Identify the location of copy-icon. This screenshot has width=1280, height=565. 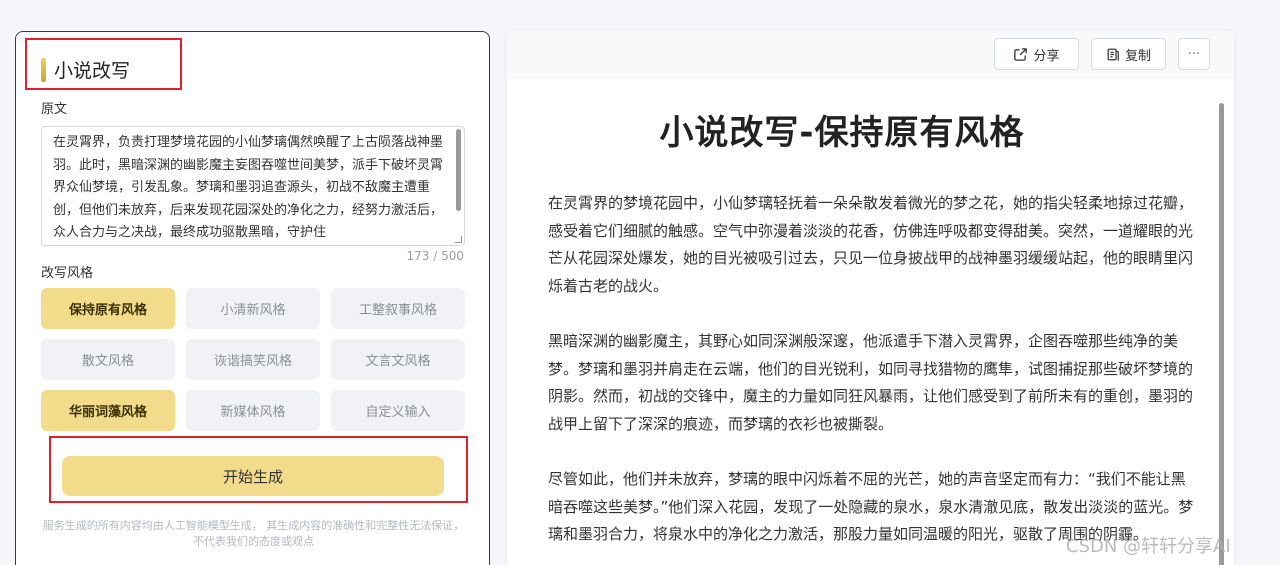
(1113, 54).